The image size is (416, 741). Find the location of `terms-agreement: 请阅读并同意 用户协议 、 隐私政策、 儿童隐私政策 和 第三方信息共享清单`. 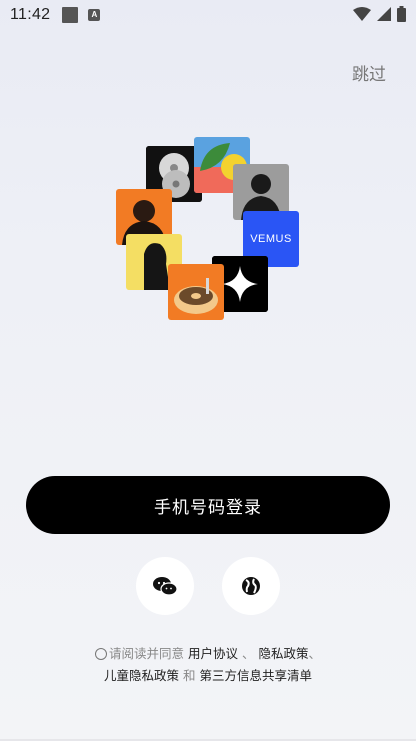

terms-agreement: 请阅读并同意 用户协议 、 隐私政策、 儿童隐私政策 和 第三方信息共享清单 is located at coordinates (208, 665).